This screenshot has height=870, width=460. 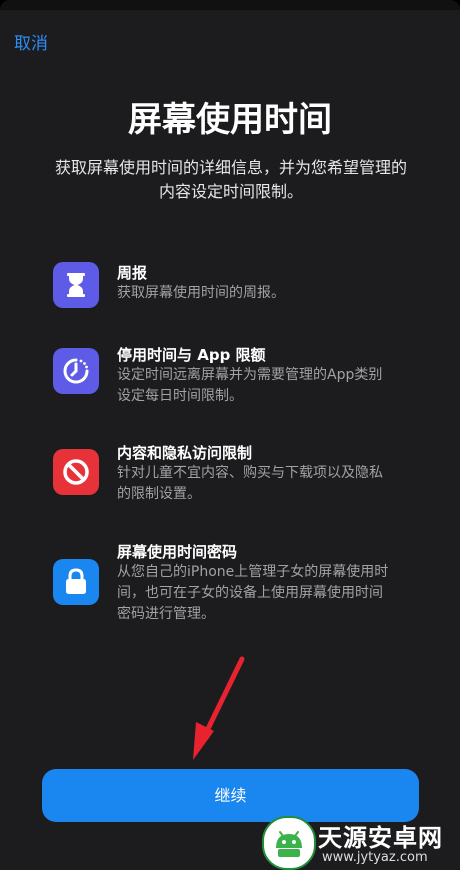 I want to click on watermark: 天源安卓网 www.jytyaz.com, so click(x=359, y=841).